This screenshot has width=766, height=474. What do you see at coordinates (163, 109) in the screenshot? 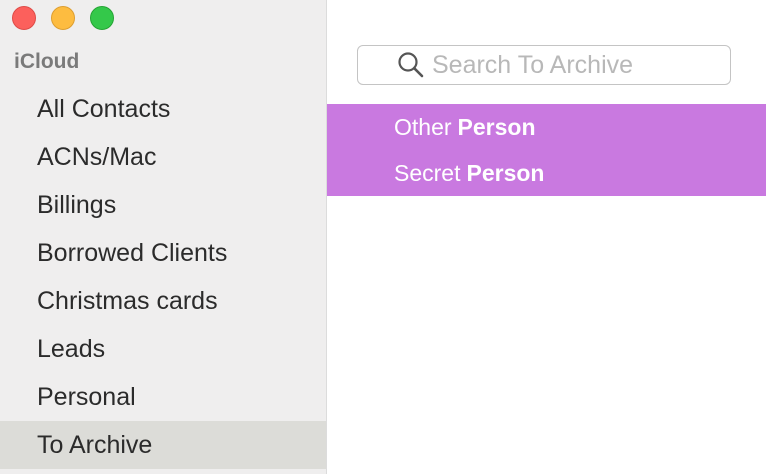
I see `sidebar-item-all-contacts: All Contacts` at bounding box center [163, 109].